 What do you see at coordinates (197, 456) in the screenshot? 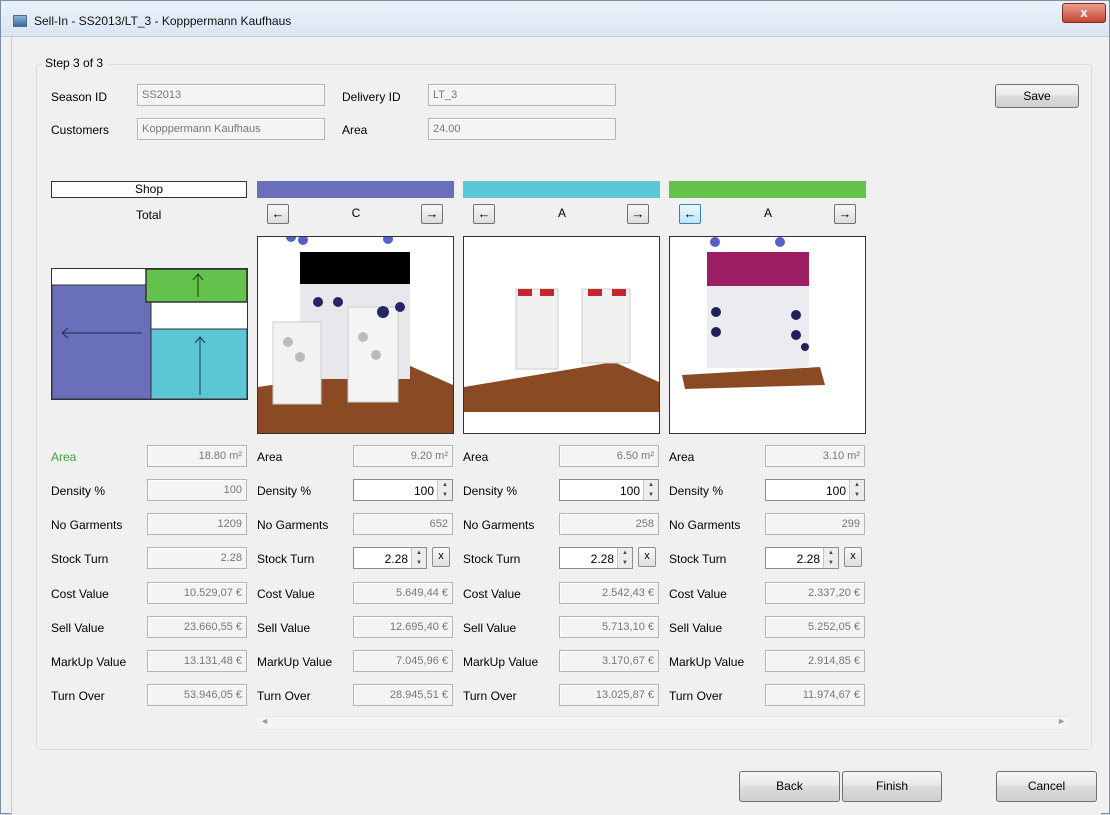
I see `total-area-field: 18.80 m²` at bounding box center [197, 456].